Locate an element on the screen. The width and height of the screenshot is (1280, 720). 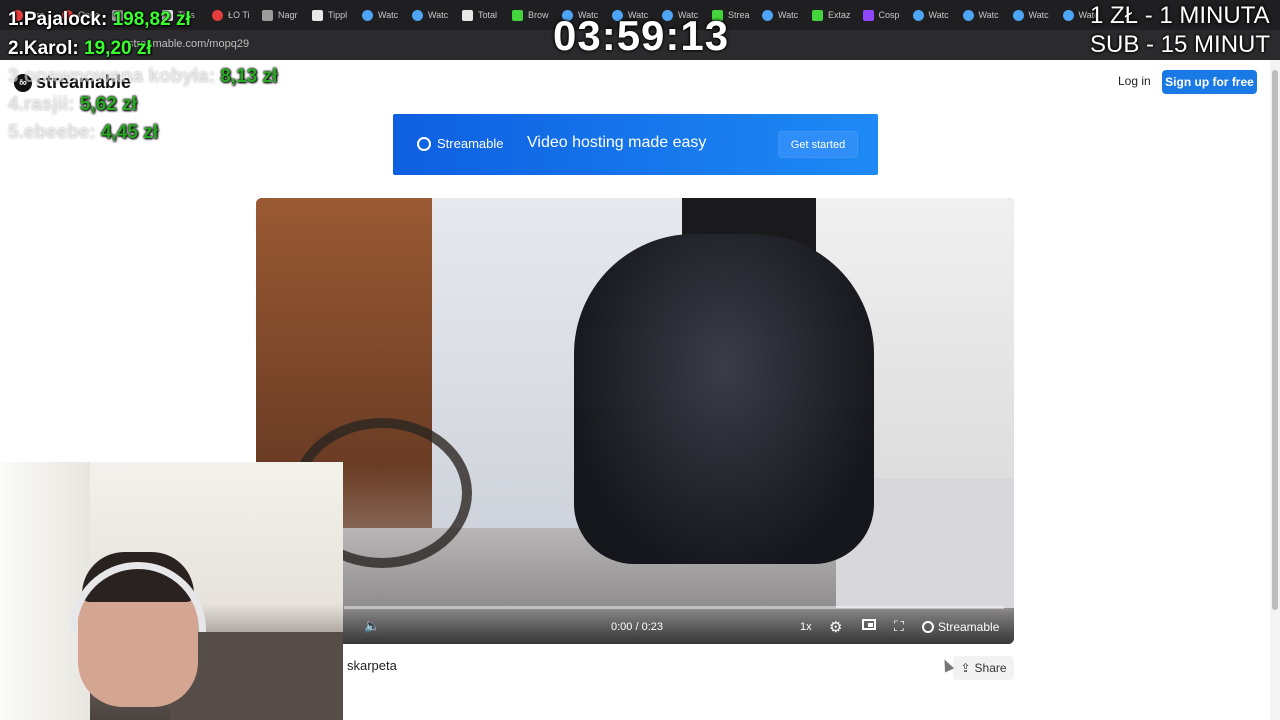
browser-tab: Cosp is located at coordinates (882, 15).